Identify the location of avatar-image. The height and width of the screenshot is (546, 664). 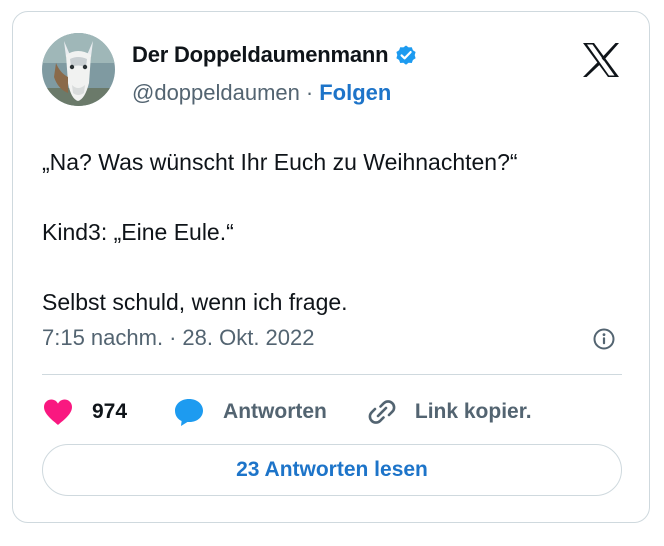
(78, 69).